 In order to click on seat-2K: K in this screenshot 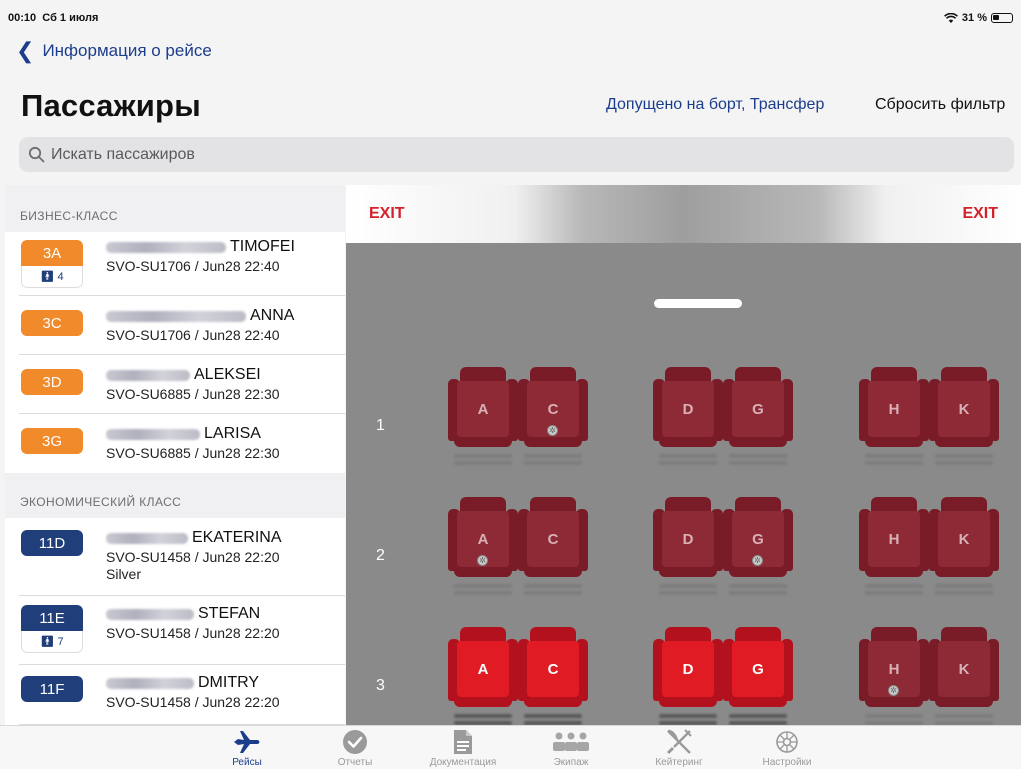, I will do `click(964, 537)`.